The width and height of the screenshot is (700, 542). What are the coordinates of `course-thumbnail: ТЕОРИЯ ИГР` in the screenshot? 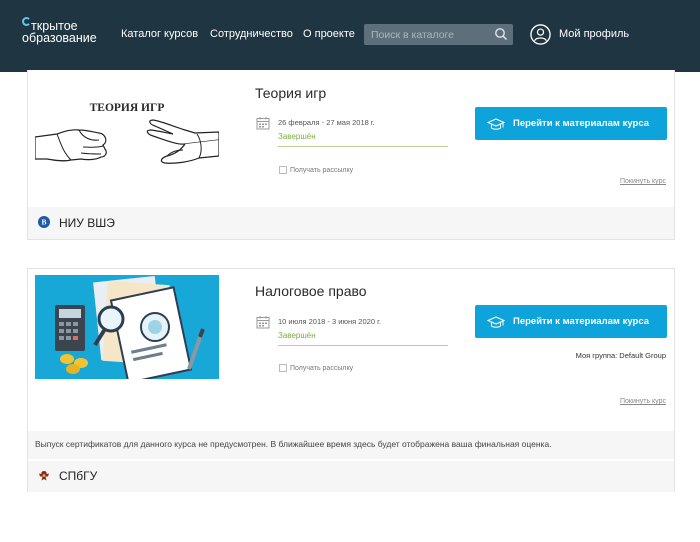 It's located at (127, 132).